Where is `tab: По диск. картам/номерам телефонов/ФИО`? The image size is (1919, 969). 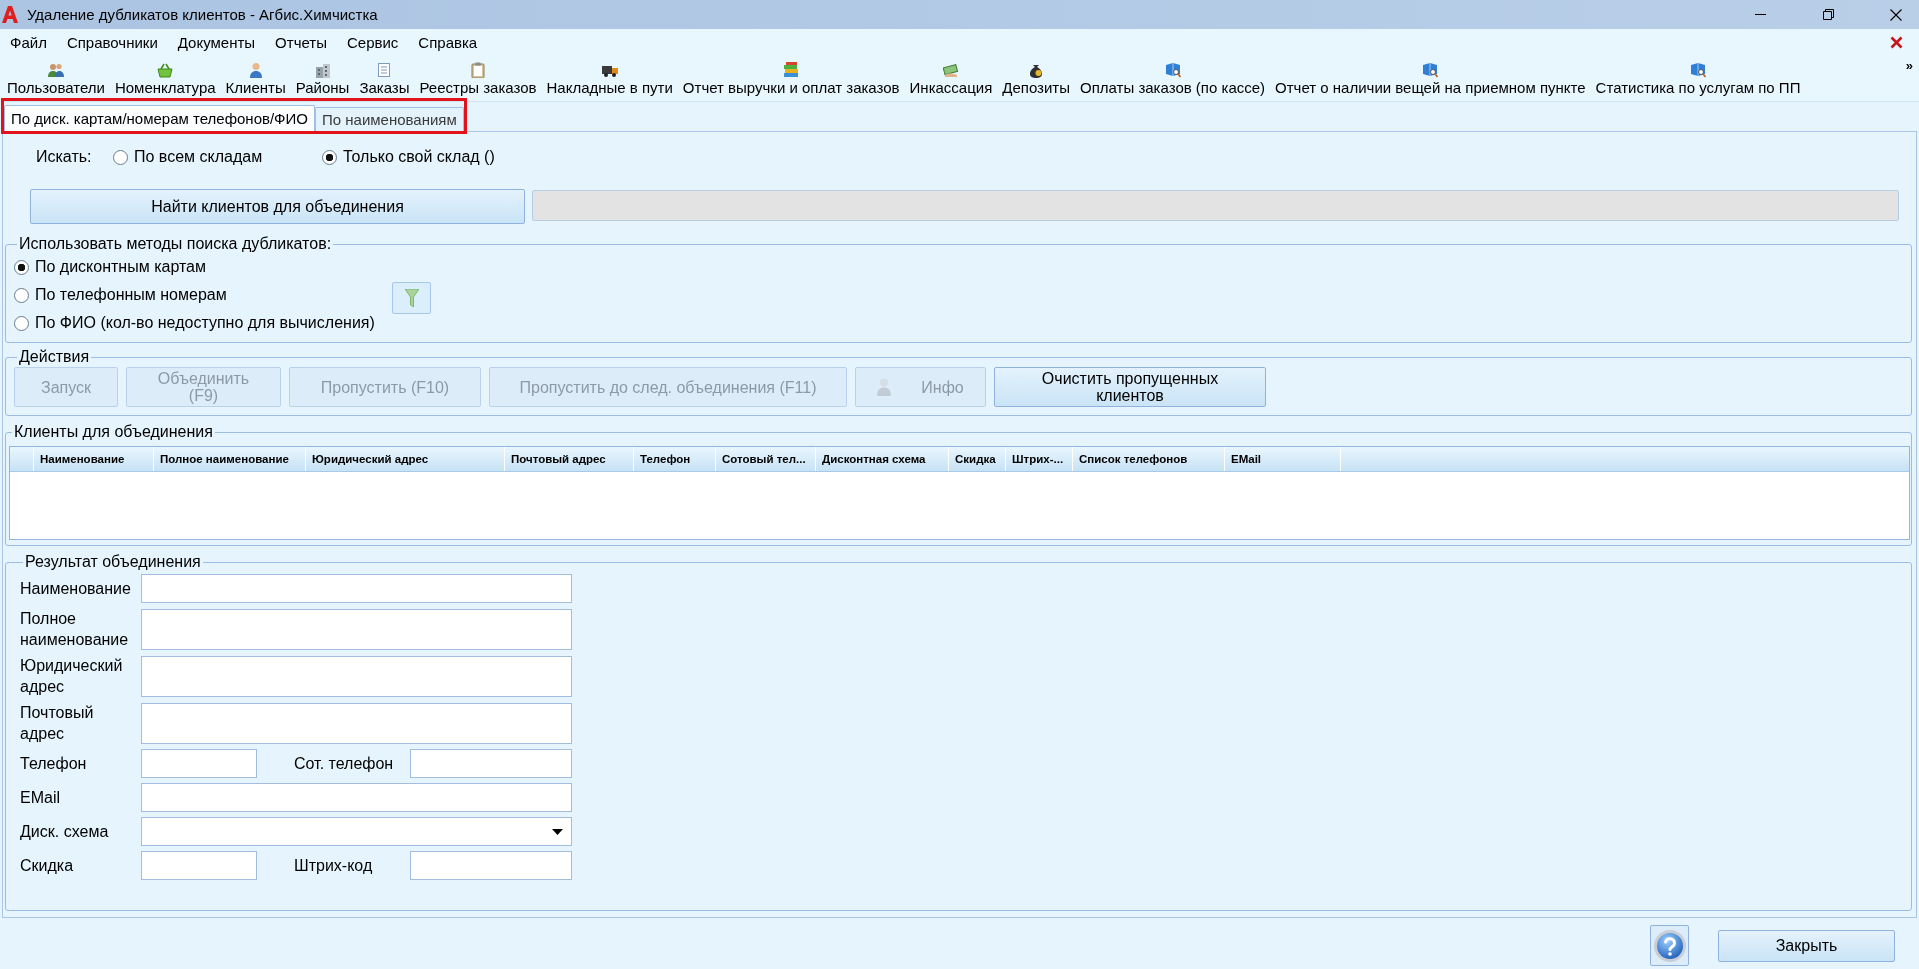 tab: По диск. картам/номерам телефонов/ФИО is located at coordinates (159, 118).